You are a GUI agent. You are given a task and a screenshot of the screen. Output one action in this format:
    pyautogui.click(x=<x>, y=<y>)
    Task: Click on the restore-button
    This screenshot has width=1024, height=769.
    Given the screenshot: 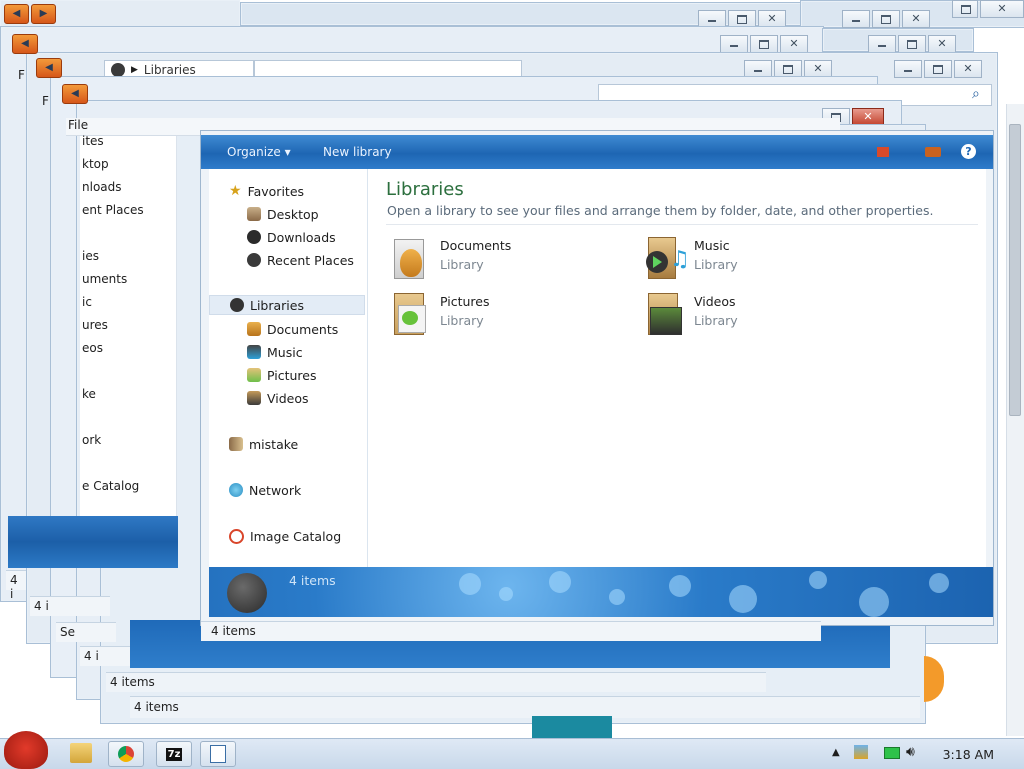 What is the action you would take?
    pyautogui.click(x=965, y=9)
    